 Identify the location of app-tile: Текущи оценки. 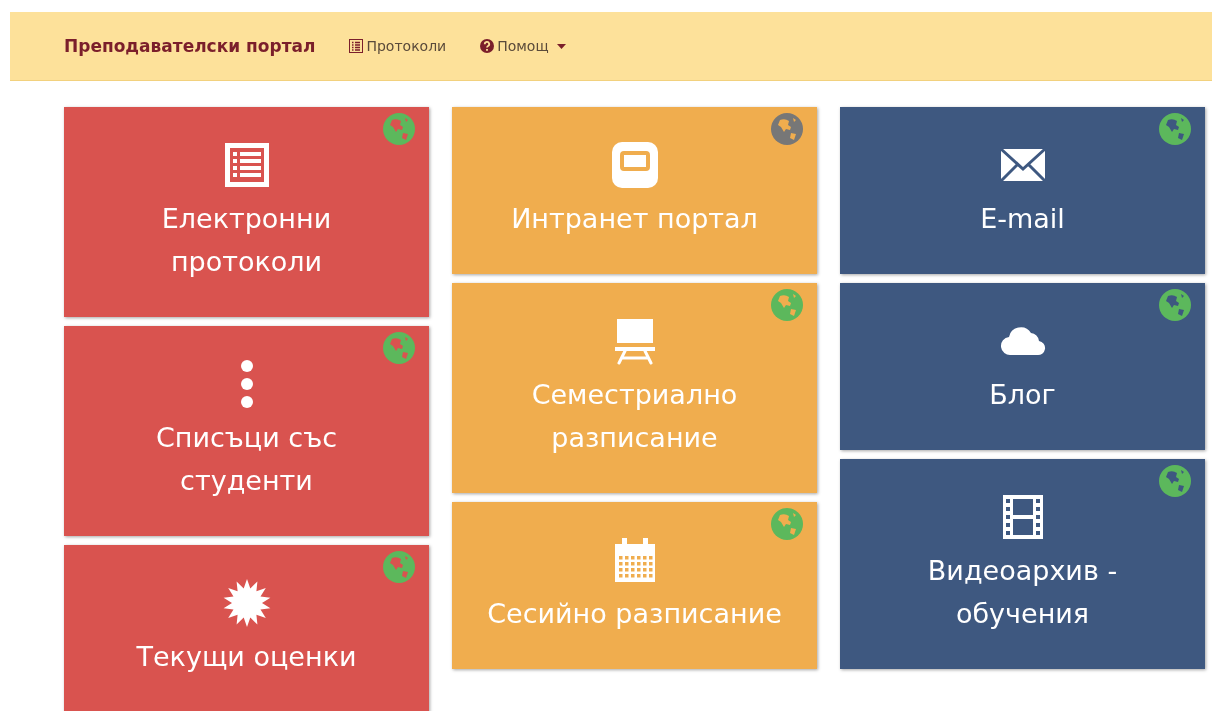
(246, 628).